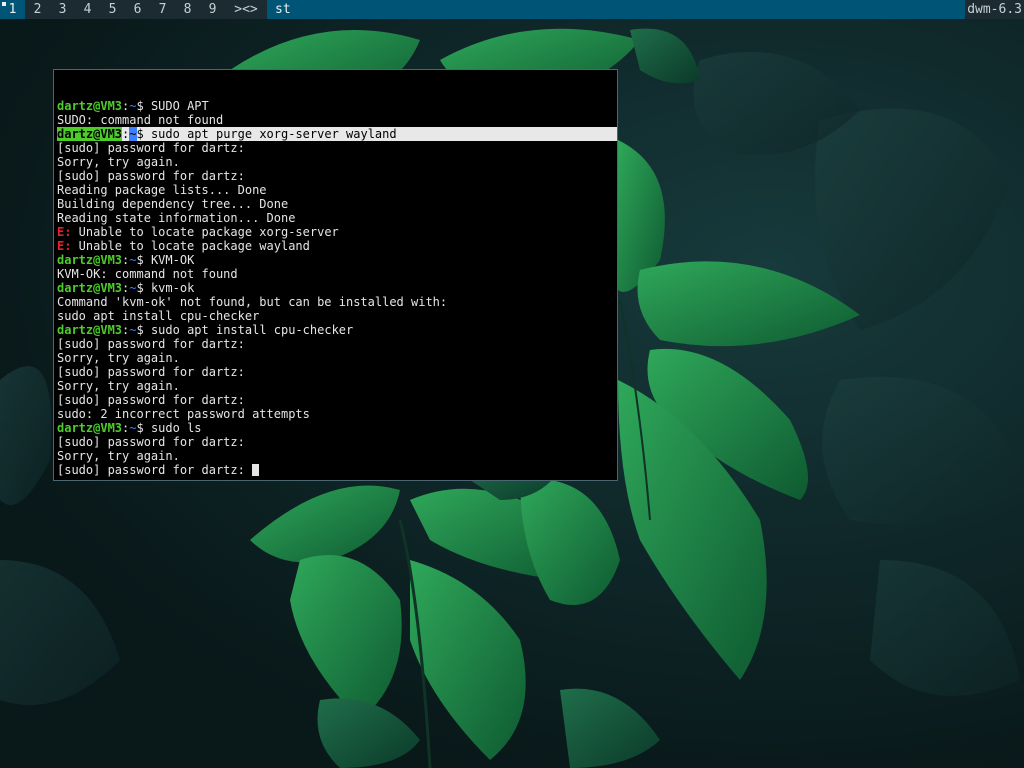 The image size is (1024, 768). I want to click on tag-1: 1, so click(12, 9).